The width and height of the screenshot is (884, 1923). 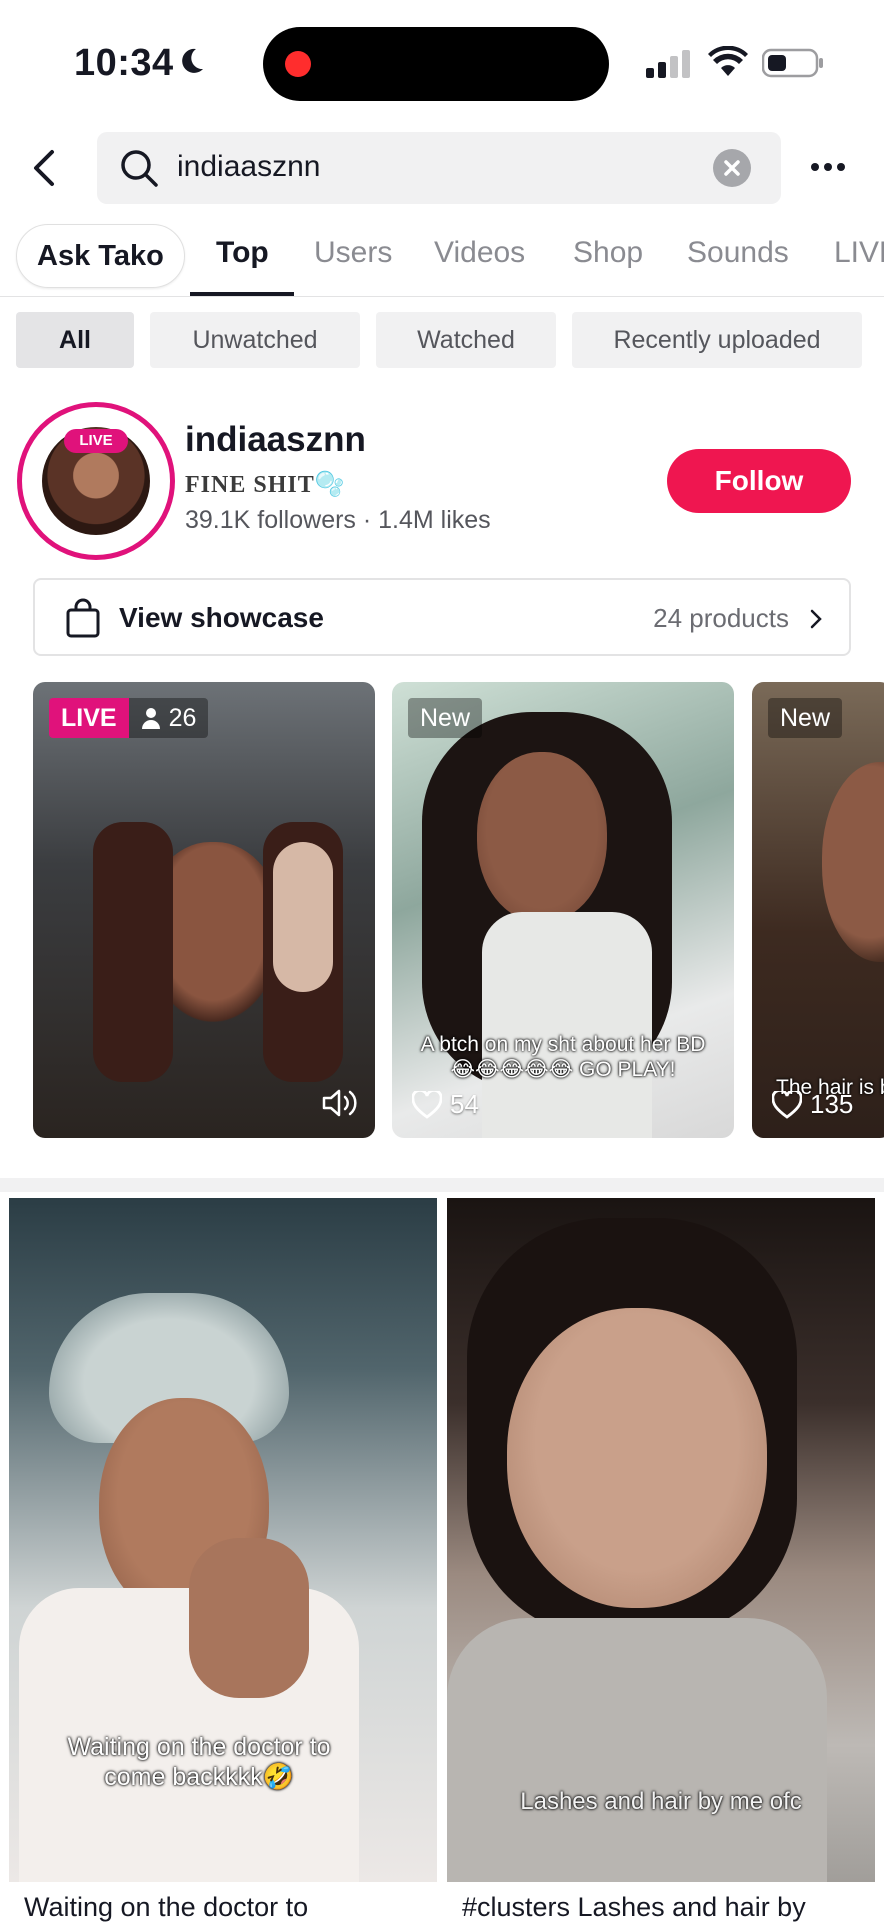 I want to click on like-count-value: 135, so click(x=832, y=1104).